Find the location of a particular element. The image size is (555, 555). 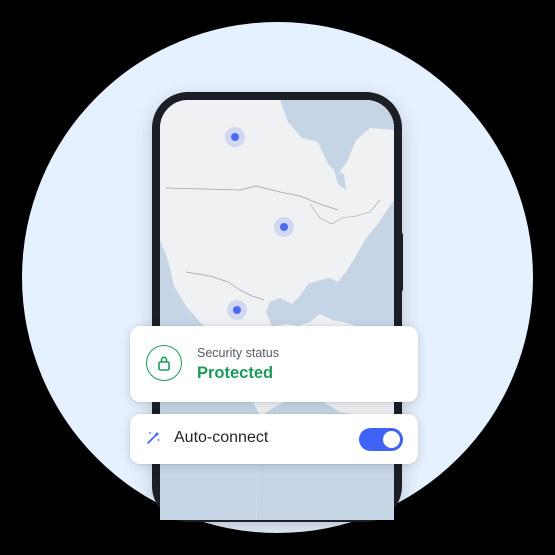

server-pin-mexico is located at coordinates (237, 310).